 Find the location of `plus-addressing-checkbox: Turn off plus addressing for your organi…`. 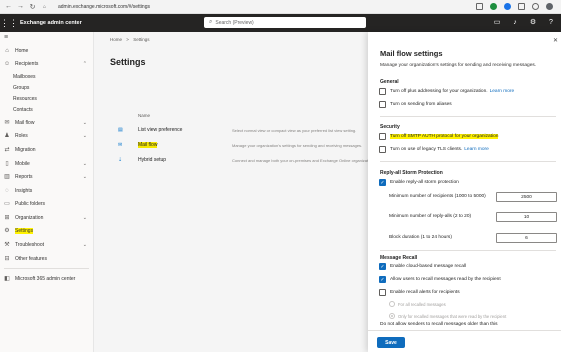

plus-addressing-checkbox: Turn off plus addressing for your organi… is located at coordinates (446, 91).